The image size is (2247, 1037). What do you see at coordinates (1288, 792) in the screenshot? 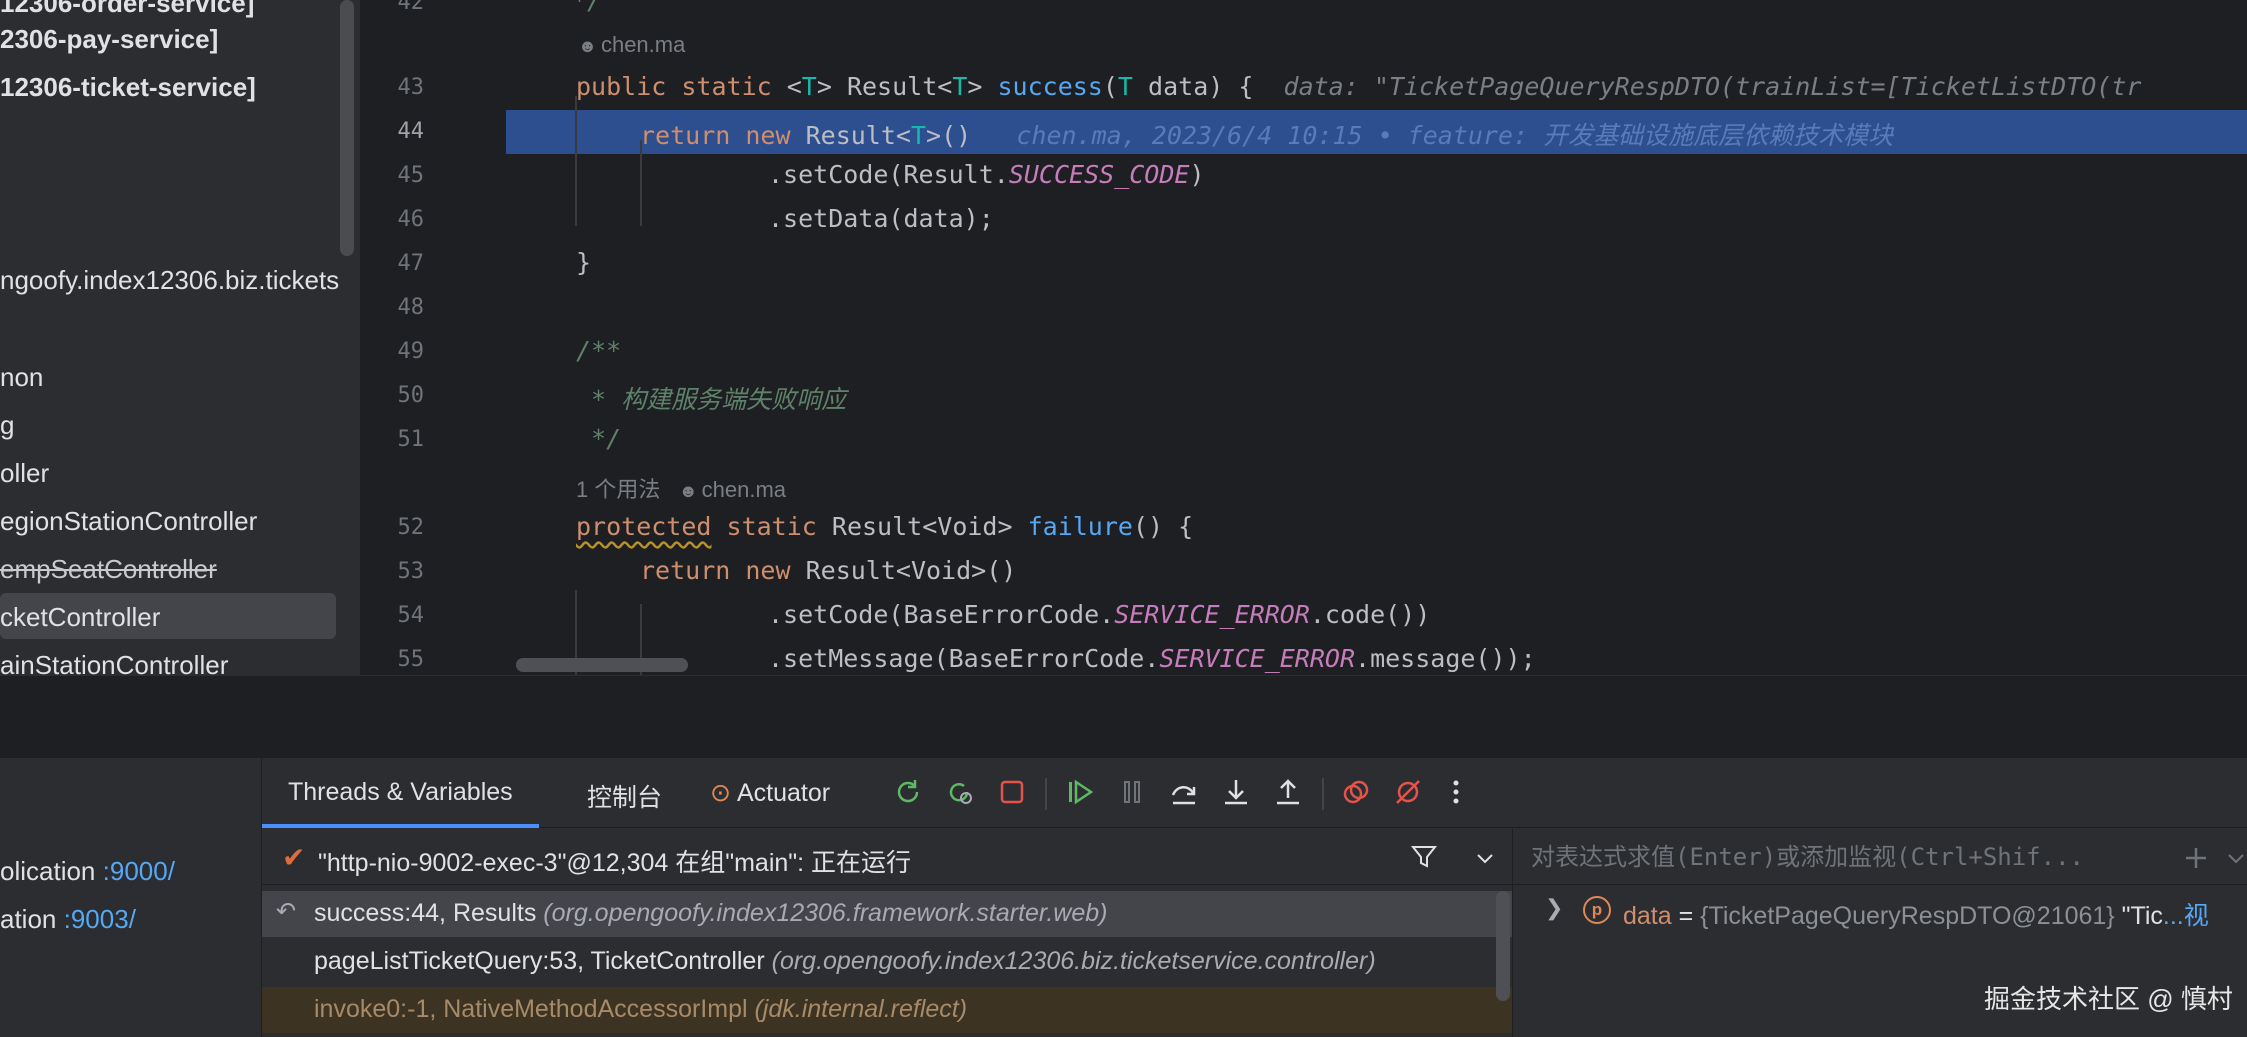
I see `step-out-icon` at bounding box center [1288, 792].